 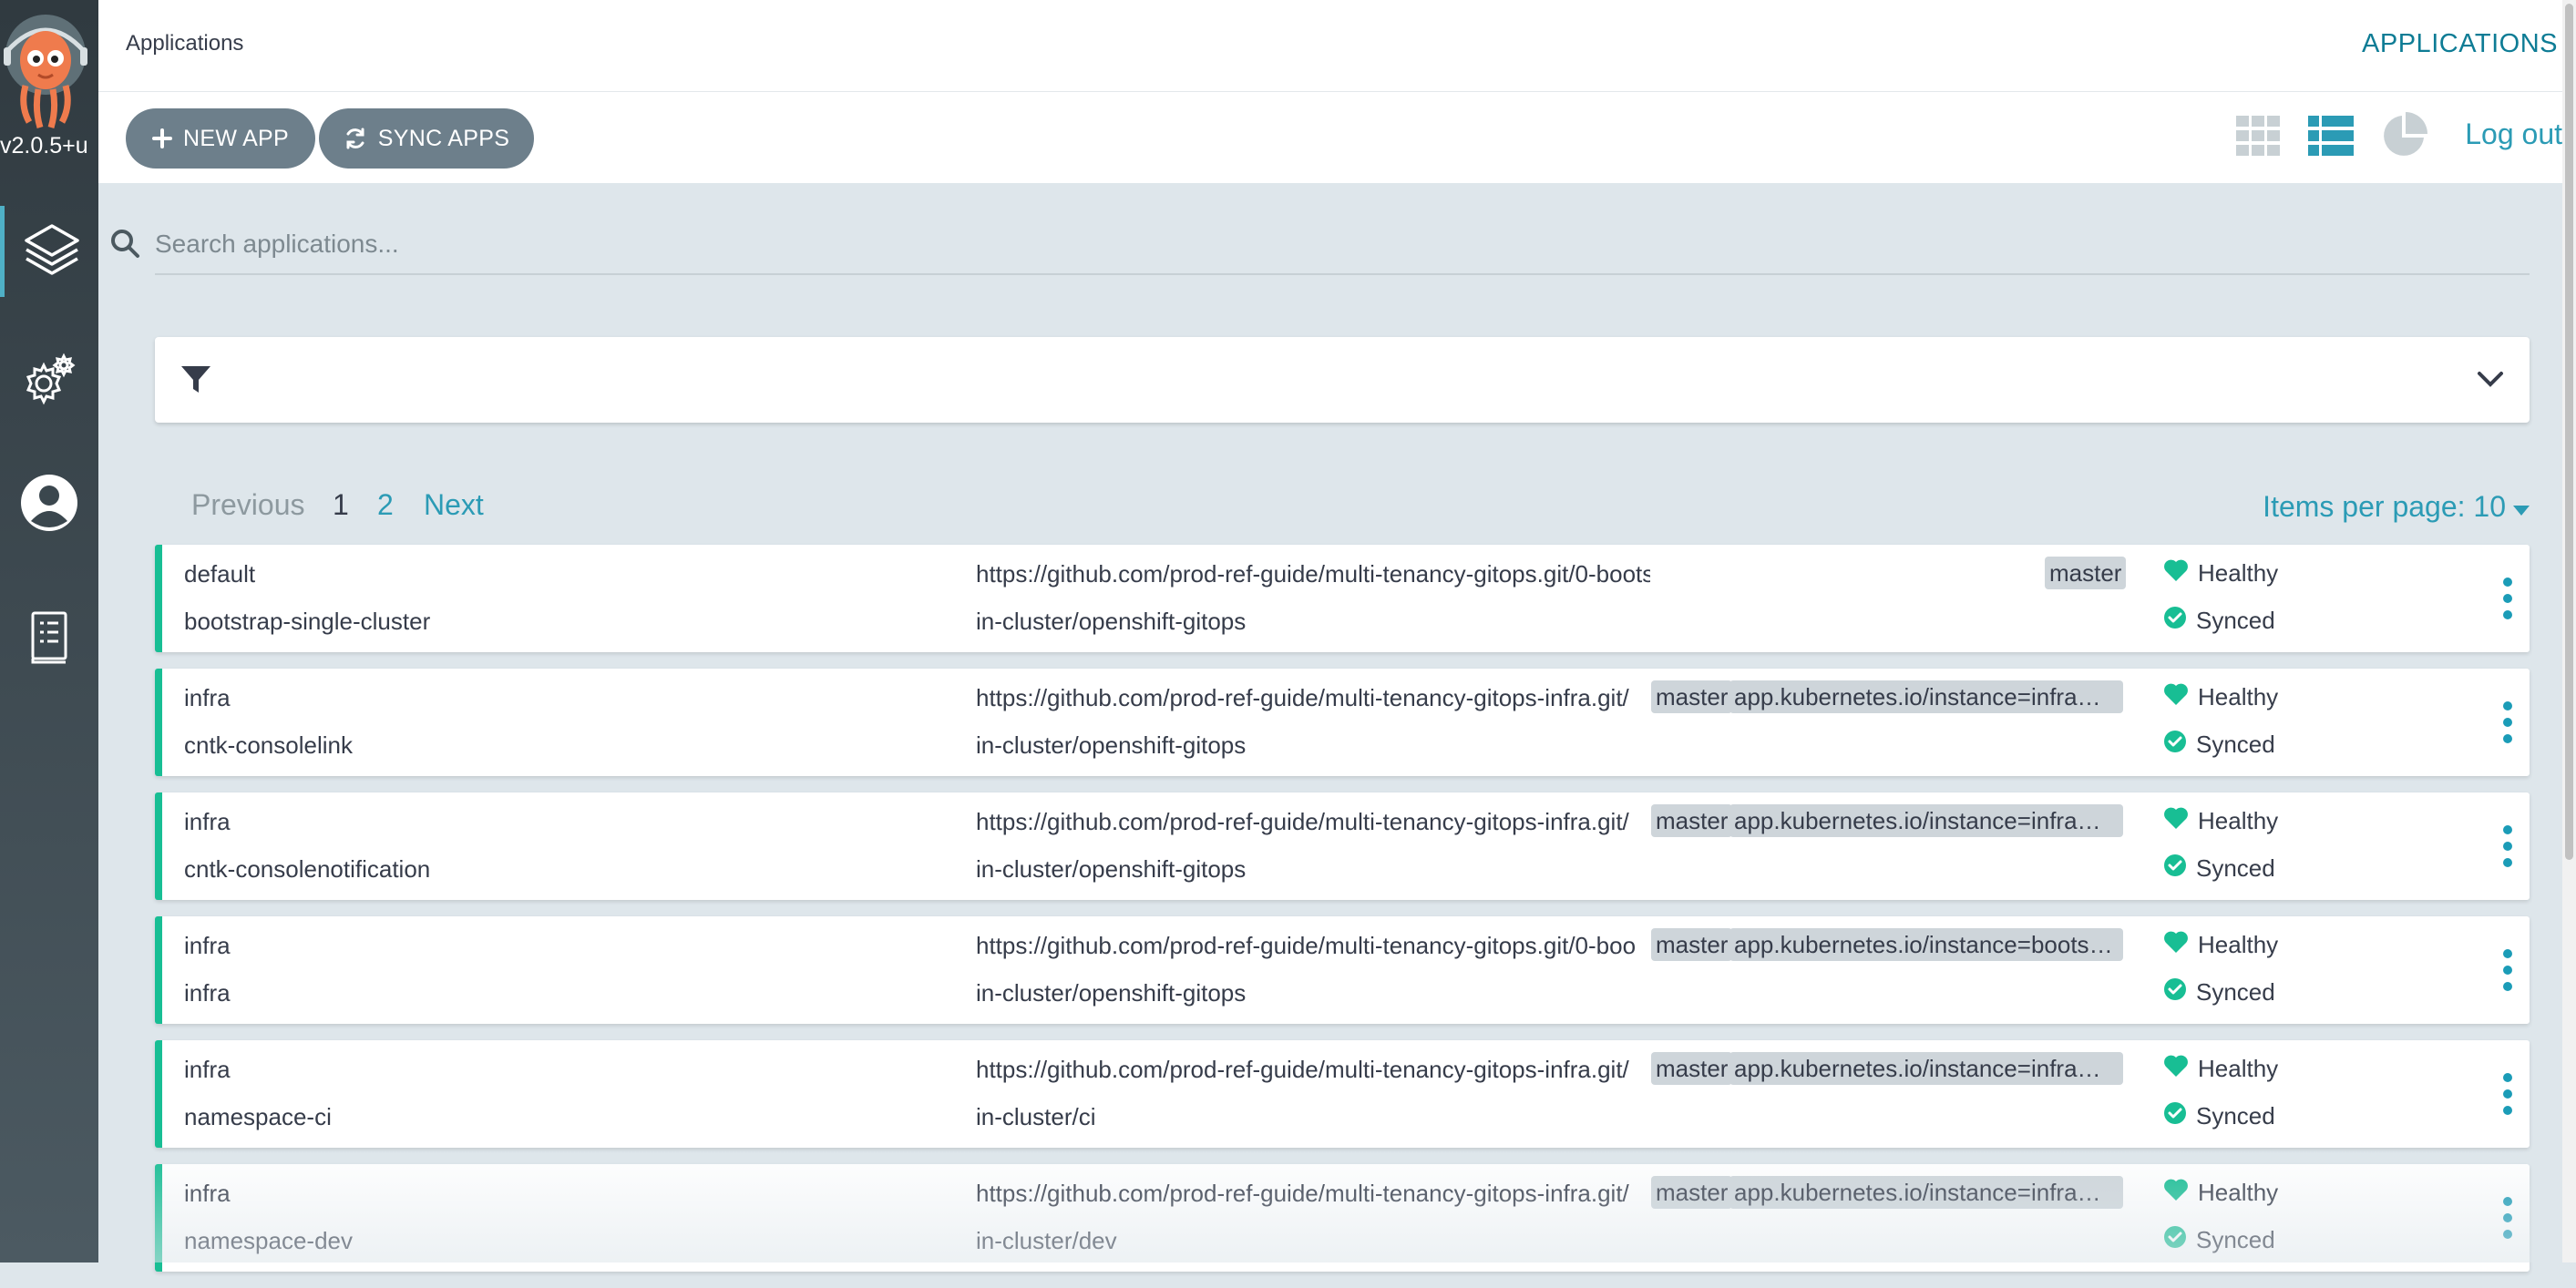 What do you see at coordinates (220, 574) in the screenshot?
I see `app-project: default` at bounding box center [220, 574].